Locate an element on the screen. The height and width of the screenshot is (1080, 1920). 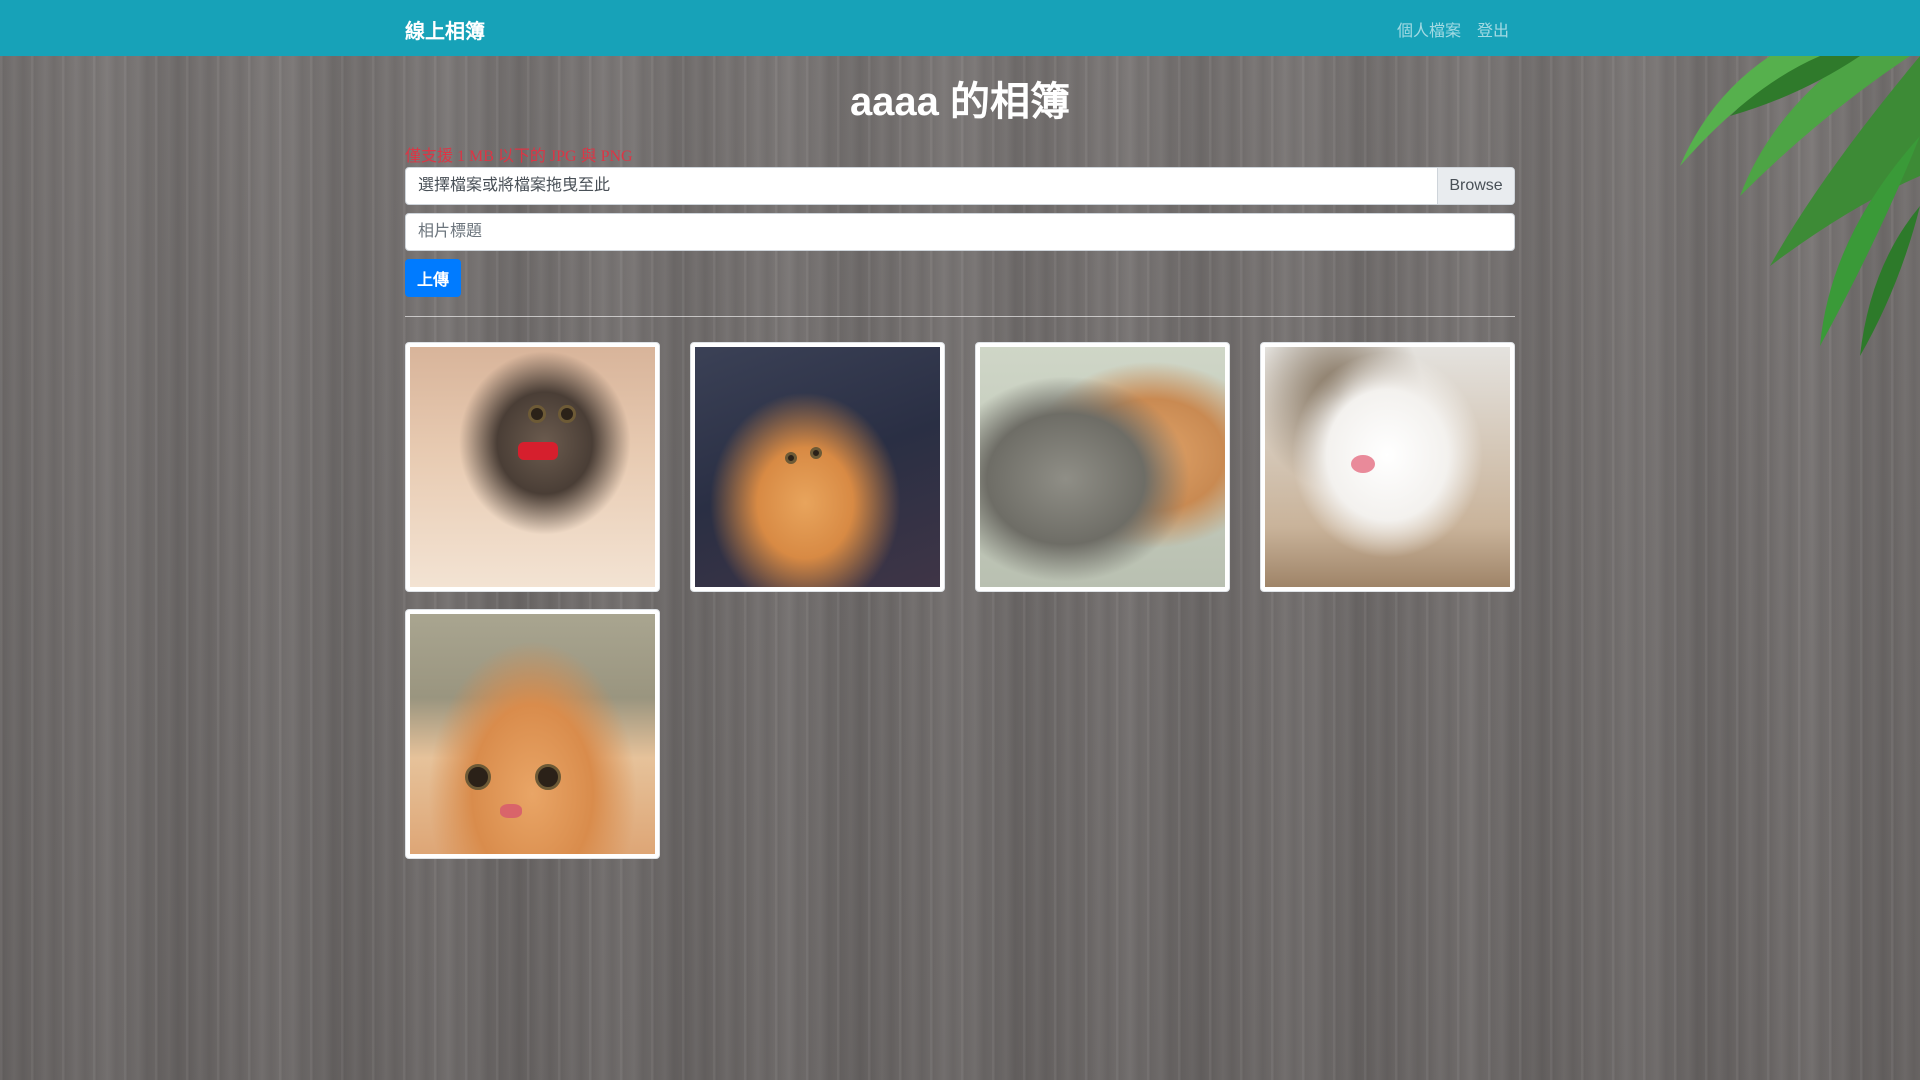
nav-link-profile: 個人檔案 is located at coordinates (1429, 29).